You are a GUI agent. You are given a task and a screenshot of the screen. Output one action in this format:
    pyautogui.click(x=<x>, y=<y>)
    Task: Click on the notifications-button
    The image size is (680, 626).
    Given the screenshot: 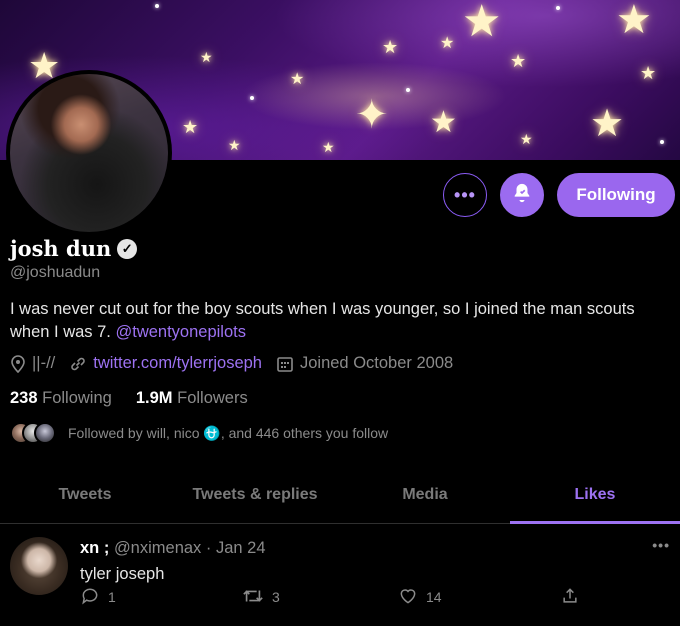 What is the action you would take?
    pyautogui.click(x=522, y=195)
    